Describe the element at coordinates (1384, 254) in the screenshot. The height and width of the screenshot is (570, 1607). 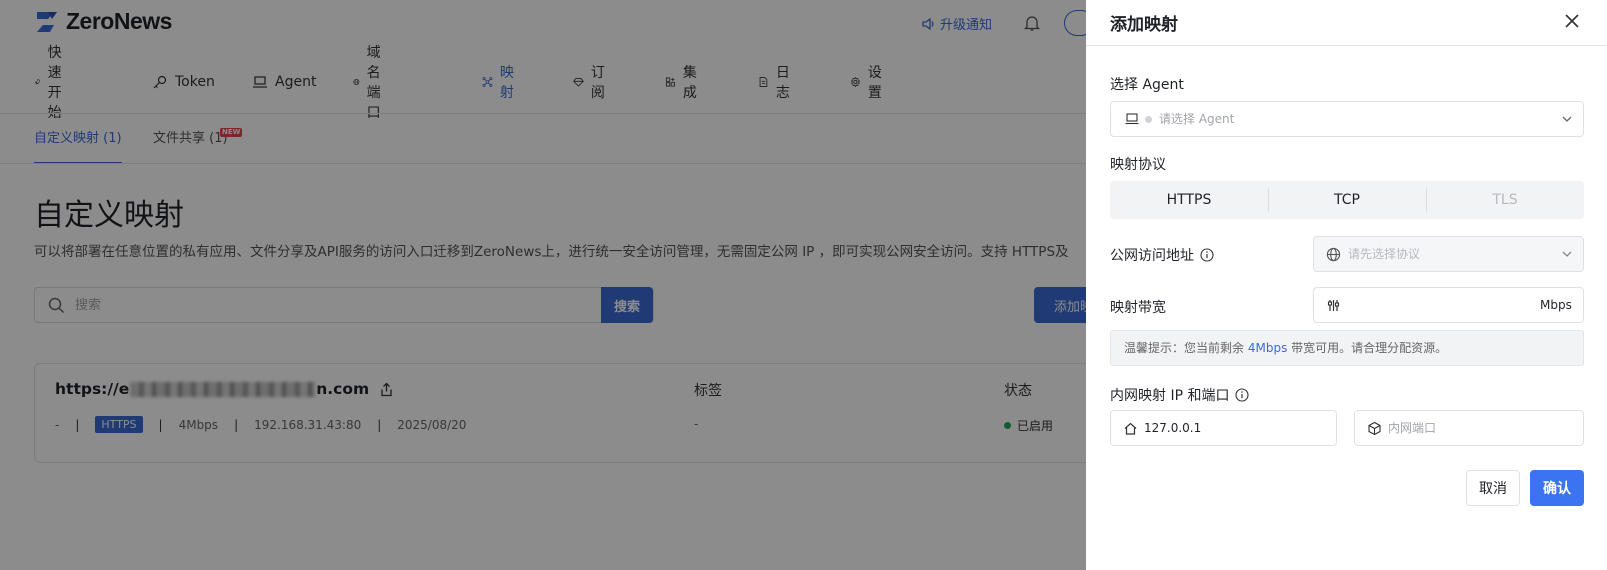
I see `public-address-placeholder: 请先选择协议` at that location.